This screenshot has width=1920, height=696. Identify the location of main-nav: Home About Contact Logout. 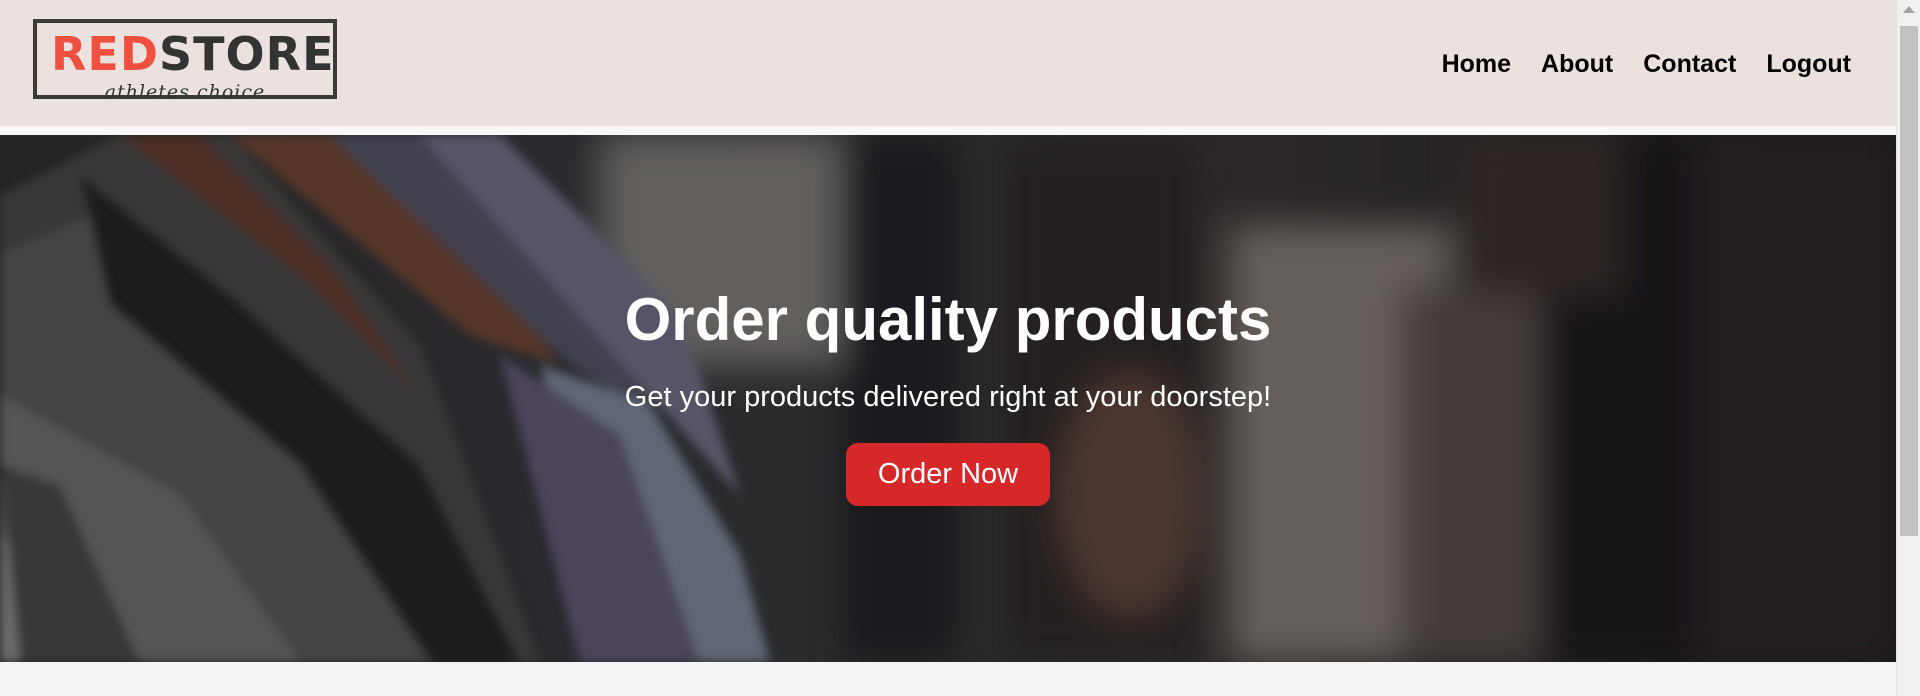
(1631, 64).